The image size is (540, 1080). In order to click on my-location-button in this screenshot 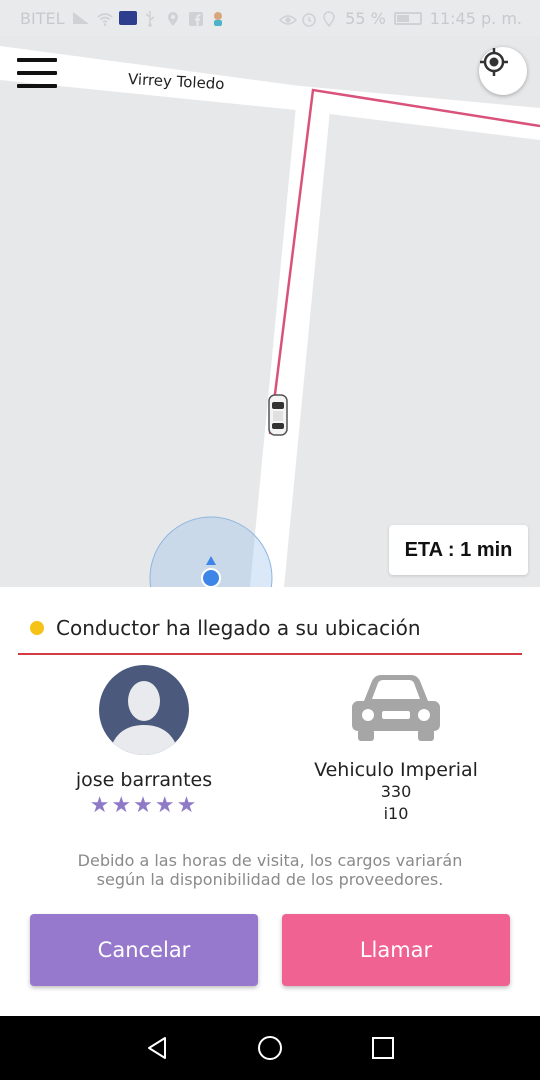, I will do `click(503, 71)`.